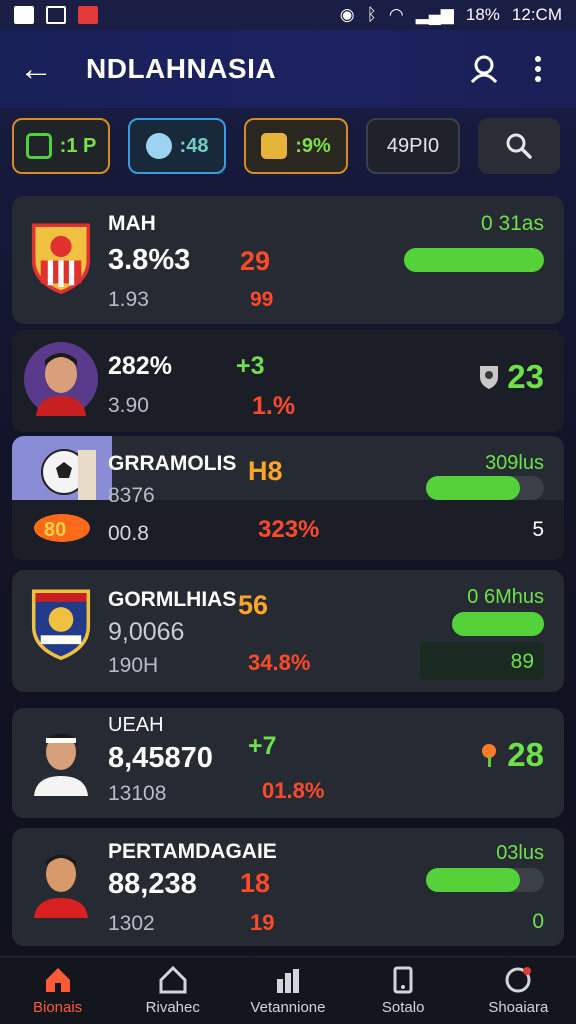  I want to click on clock: 12:CM, so click(536, 14).